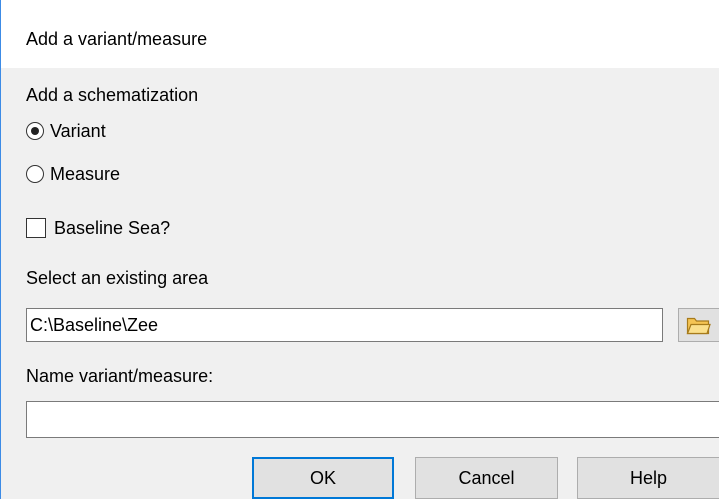  I want to click on name-label: Name variant/measure:, so click(120, 376).